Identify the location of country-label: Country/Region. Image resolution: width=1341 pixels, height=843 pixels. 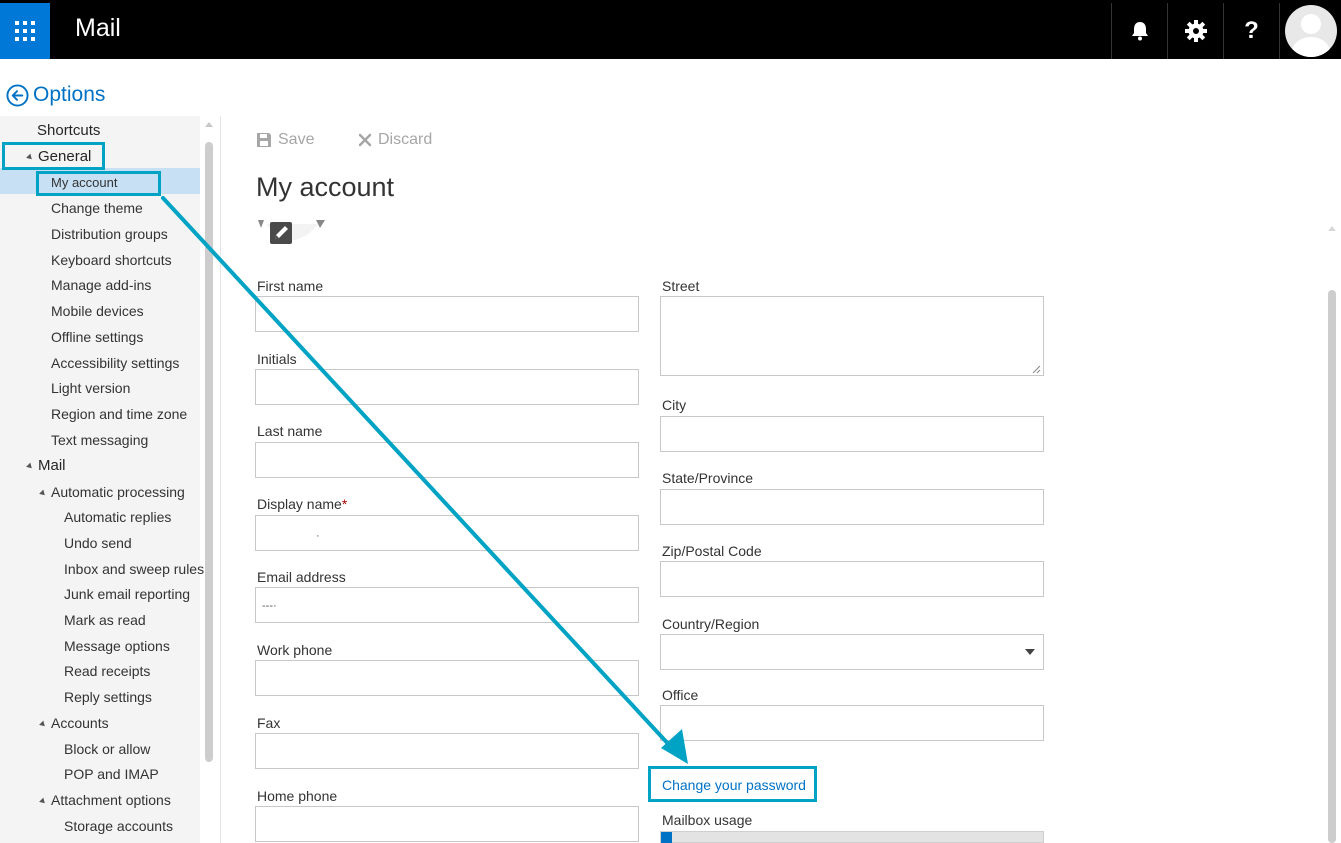
(711, 624).